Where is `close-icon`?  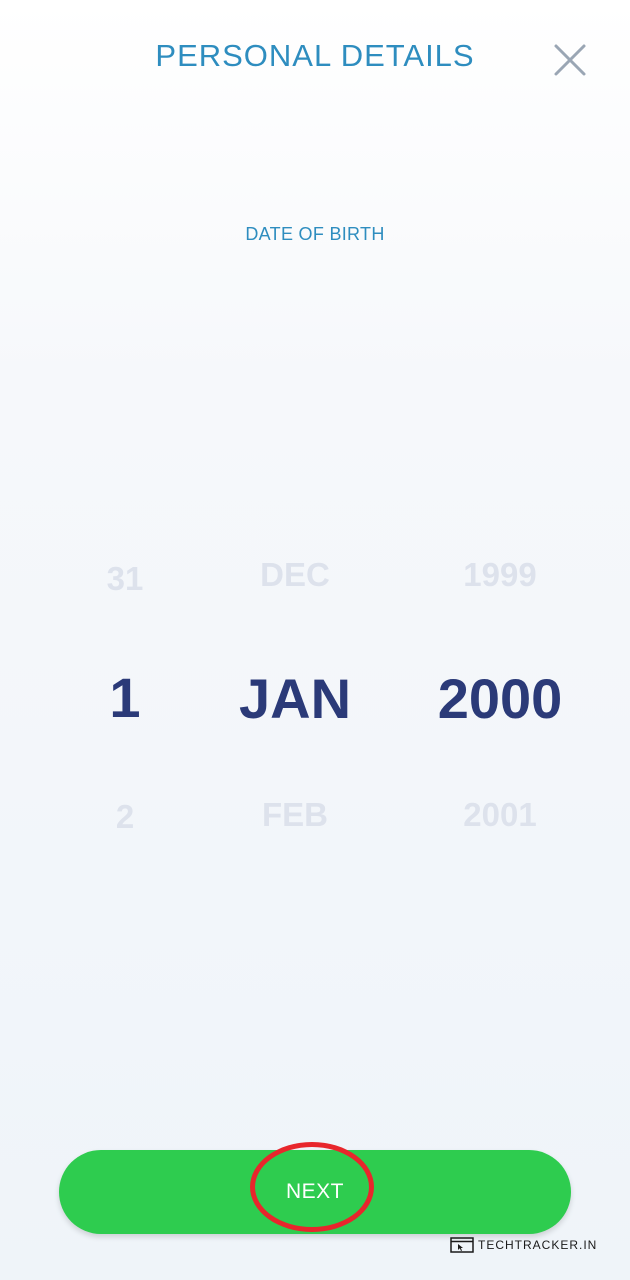
close-icon is located at coordinates (570, 60).